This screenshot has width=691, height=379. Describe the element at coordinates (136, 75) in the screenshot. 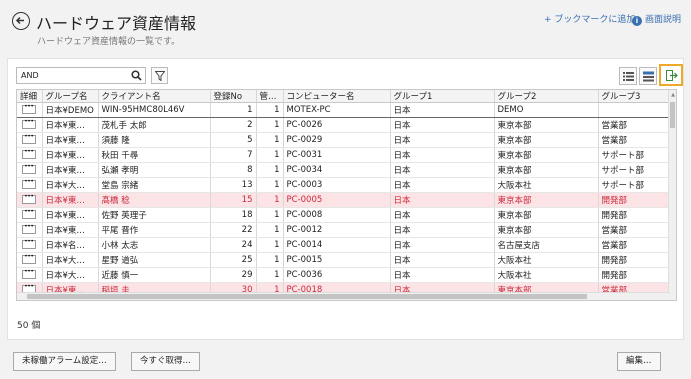

I see `search-icon` at that location.